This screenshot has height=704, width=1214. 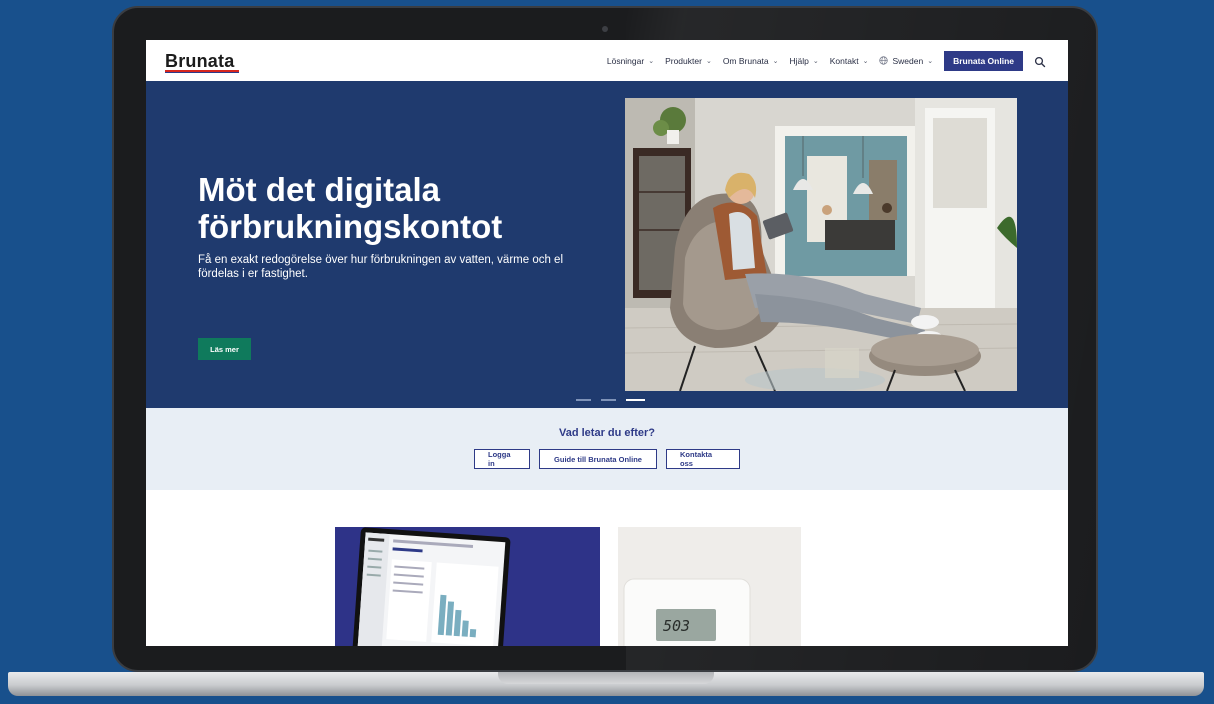 I want to click on nav-item-hjalp: Hjälp ⌄, so click(x=804, y=61).